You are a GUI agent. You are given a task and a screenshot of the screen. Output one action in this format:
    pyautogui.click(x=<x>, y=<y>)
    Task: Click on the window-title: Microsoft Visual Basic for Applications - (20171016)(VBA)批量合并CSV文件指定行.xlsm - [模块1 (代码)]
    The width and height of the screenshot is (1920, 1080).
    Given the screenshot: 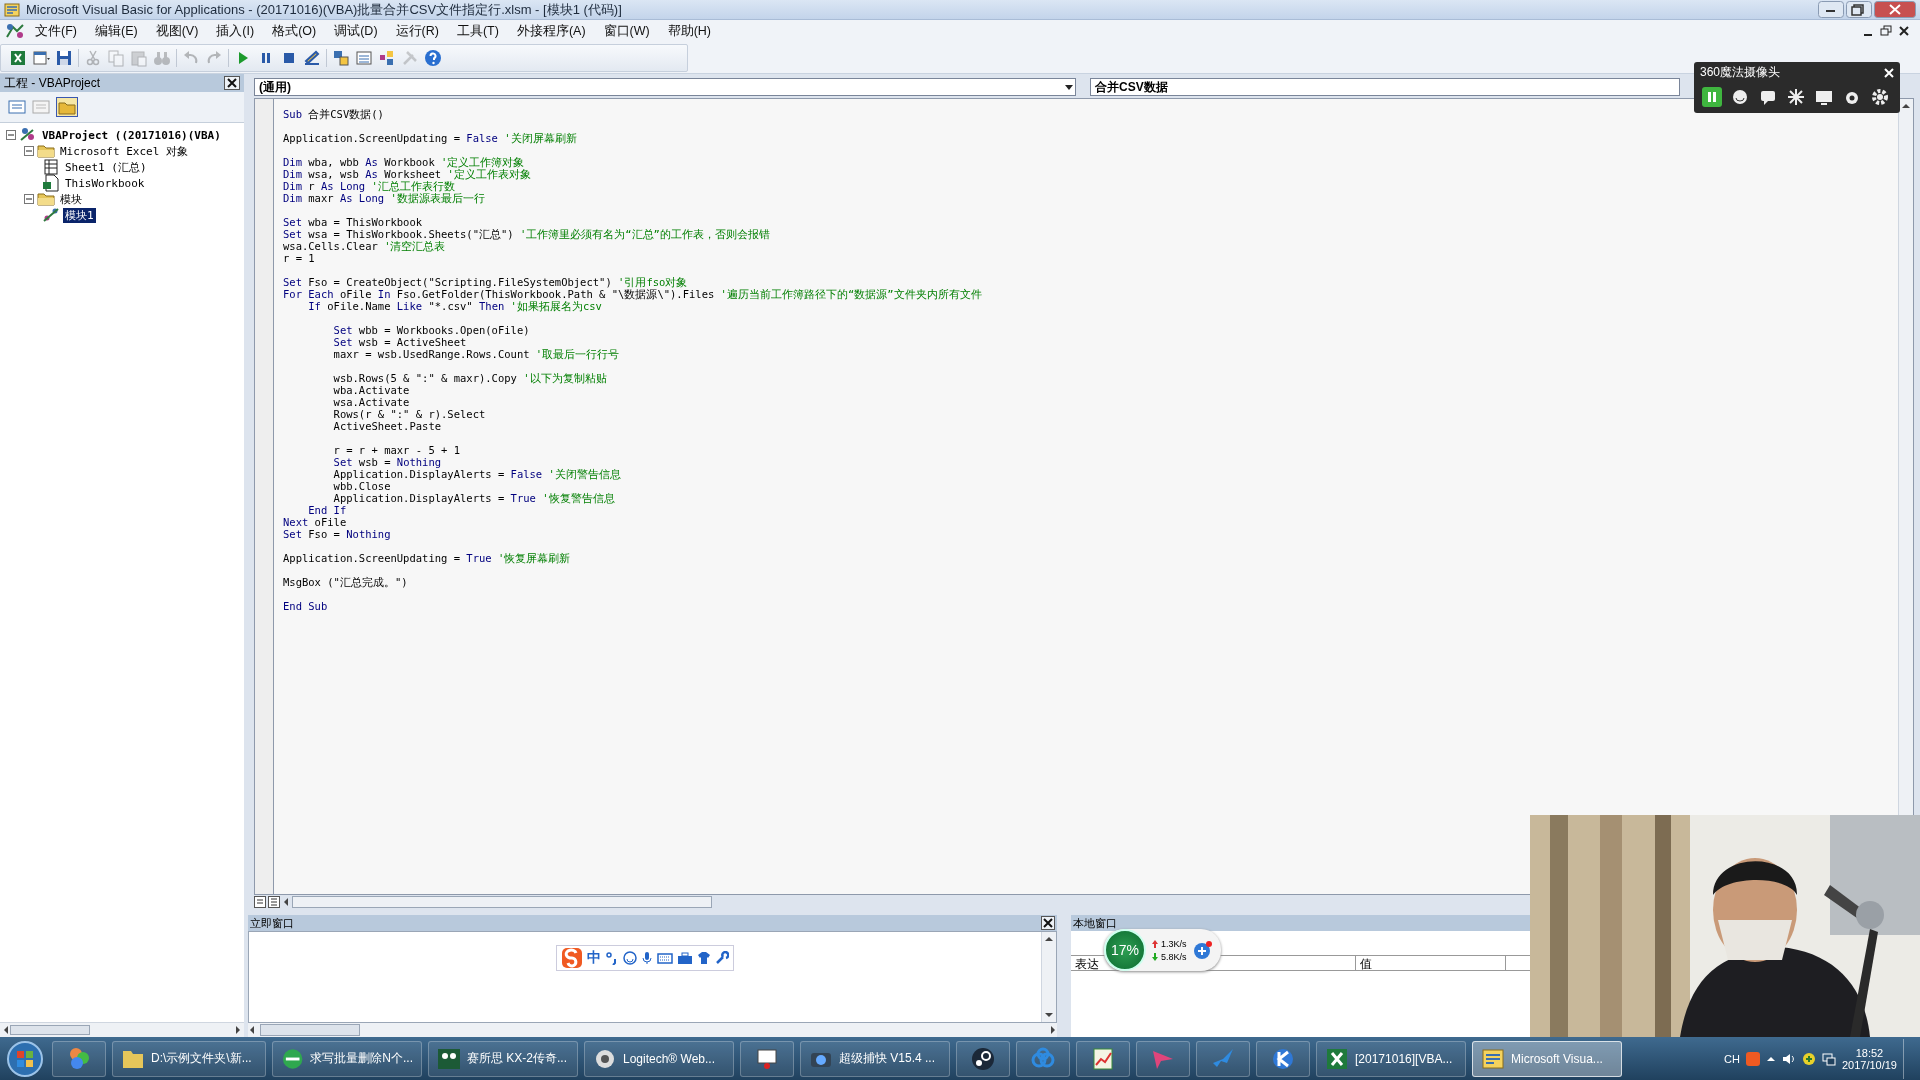 What is the action you would take?
    pyautogui.click(x=324, y=9)
    